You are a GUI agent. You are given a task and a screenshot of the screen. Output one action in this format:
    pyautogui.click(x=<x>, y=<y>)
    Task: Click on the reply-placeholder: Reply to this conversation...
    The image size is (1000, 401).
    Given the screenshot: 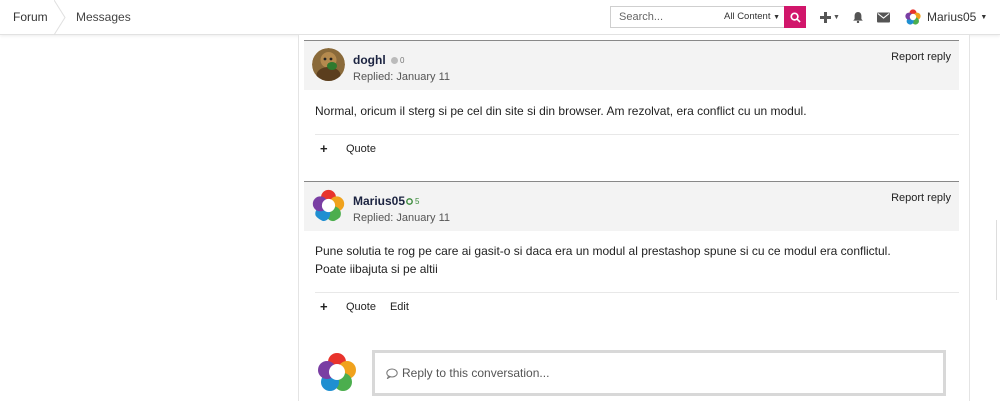 What is the action you would take?
    pyautogui.click(x=476, y=373)
    